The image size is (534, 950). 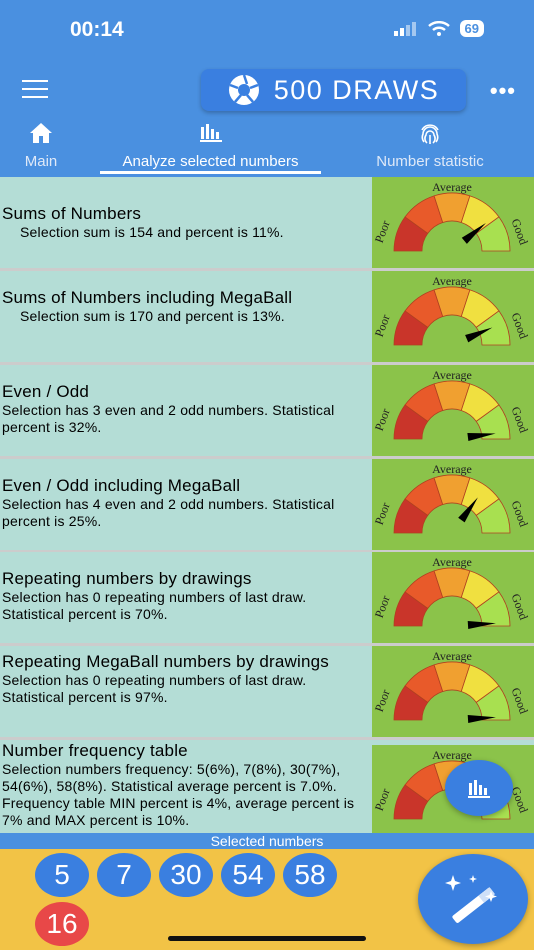 I want to click on statistics-fab-button, so click(x=479, y=788).